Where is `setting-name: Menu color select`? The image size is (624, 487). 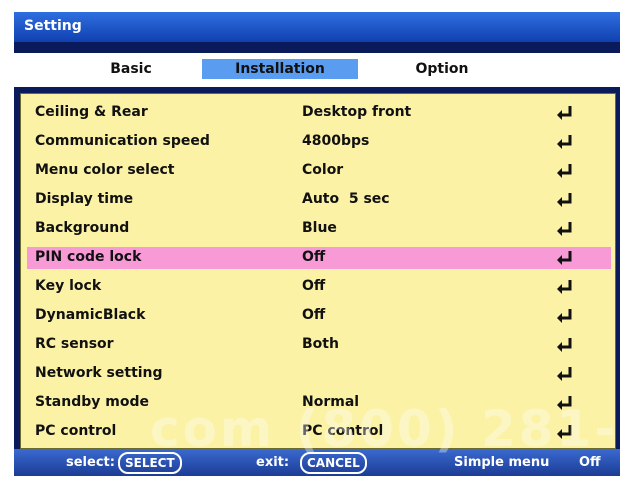
setting-name: Menu color select is located at coordinates (105, 170).